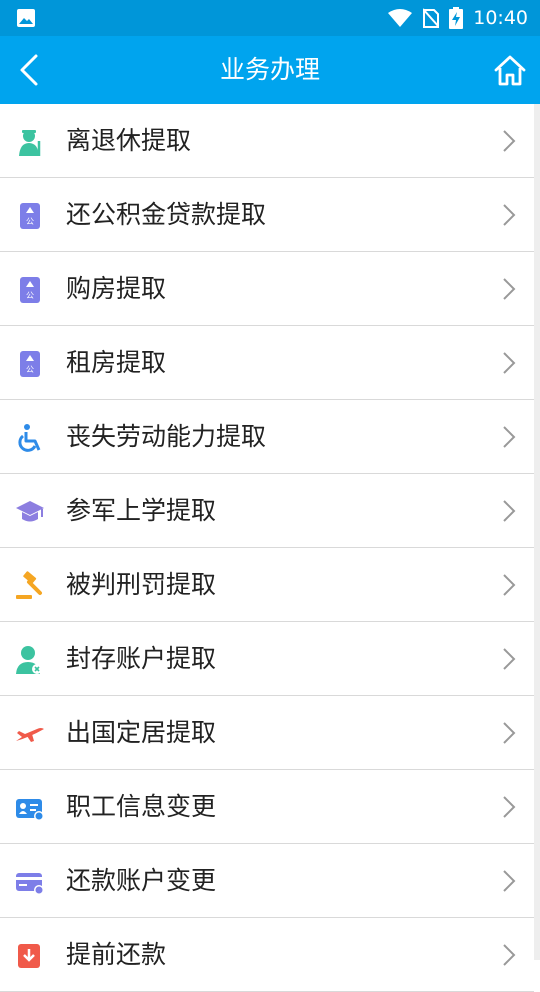 The image size is (540, 992). What do you see at coordinates (267, 141) in the screenshot?
I see `list-item: 离退休提取` at bounding box center [267, 141].